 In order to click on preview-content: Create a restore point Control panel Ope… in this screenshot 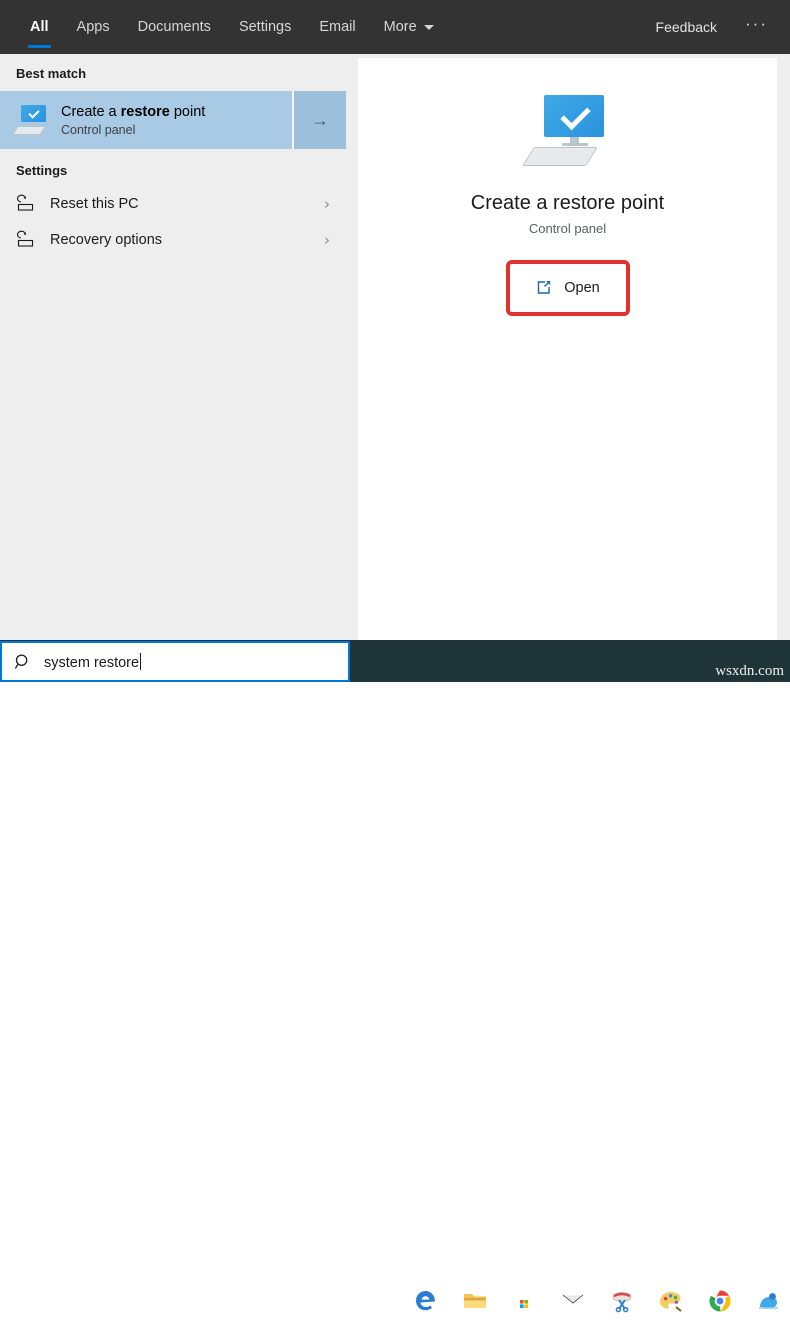, I will do `click(567, 187)`.